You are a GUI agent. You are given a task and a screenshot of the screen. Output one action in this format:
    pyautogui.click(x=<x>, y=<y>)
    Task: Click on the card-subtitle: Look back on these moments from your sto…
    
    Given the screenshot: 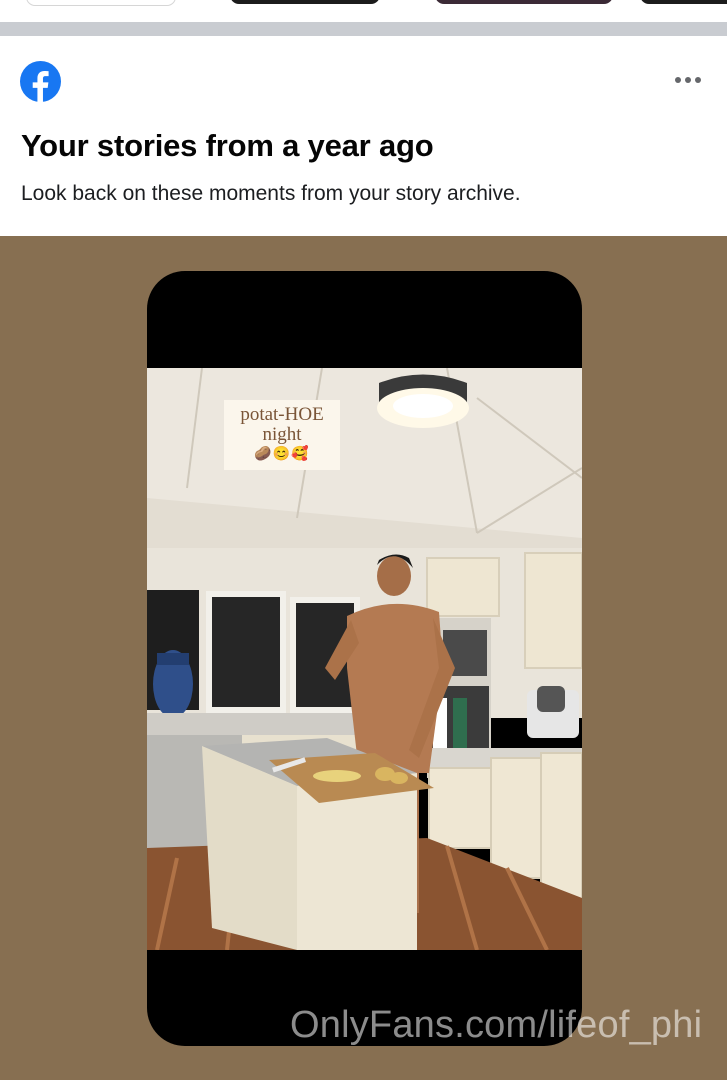 What is the action you would take?
    pyautogui.click(x=271, y=193)
    